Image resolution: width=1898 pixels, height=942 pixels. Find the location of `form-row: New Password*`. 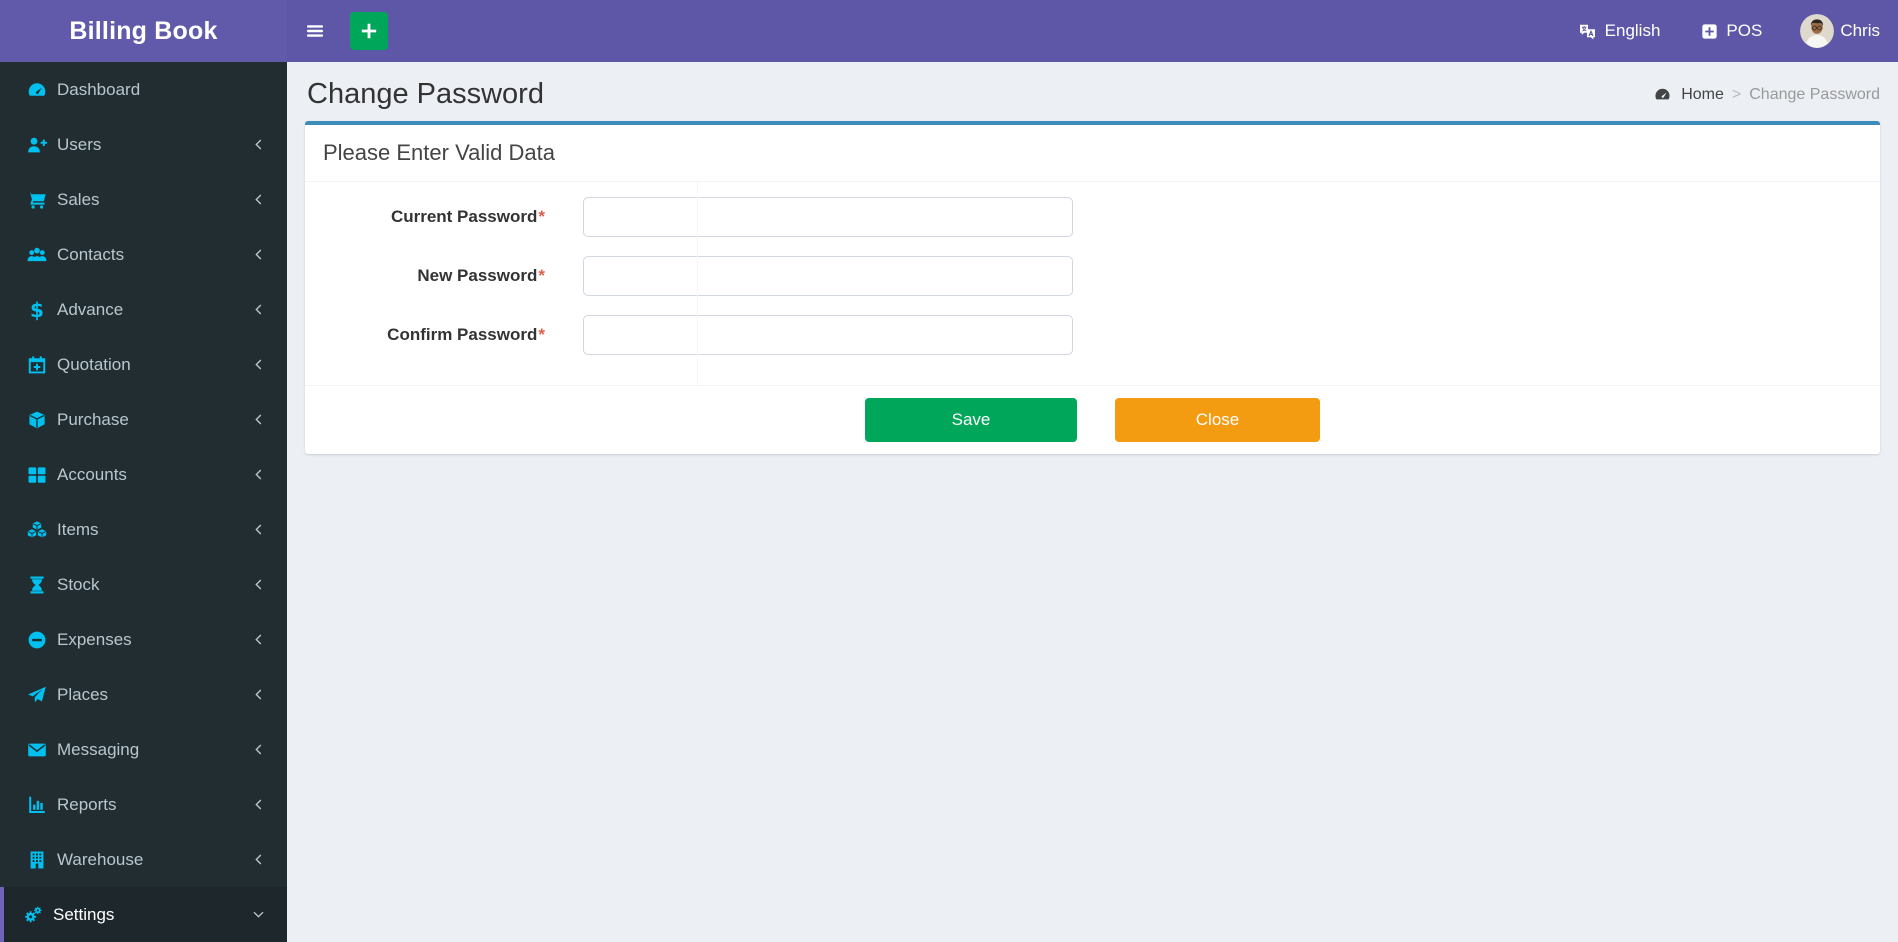

form-row: New Password* is located at coordinates (1092, 276).